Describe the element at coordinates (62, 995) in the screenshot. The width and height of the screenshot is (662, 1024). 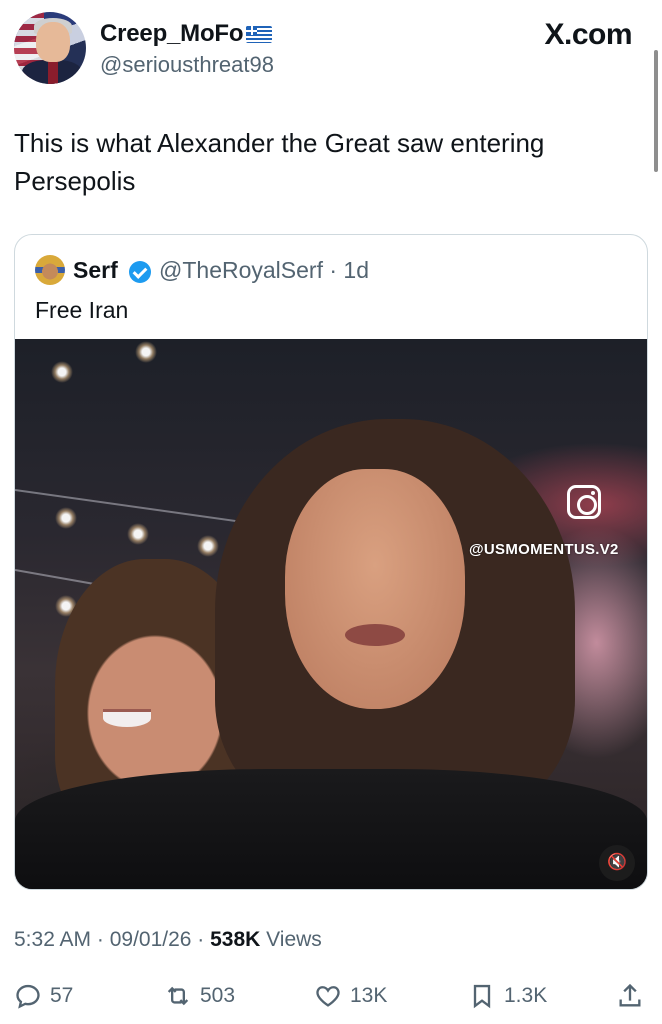
I see `reply-count: 57` at that location.